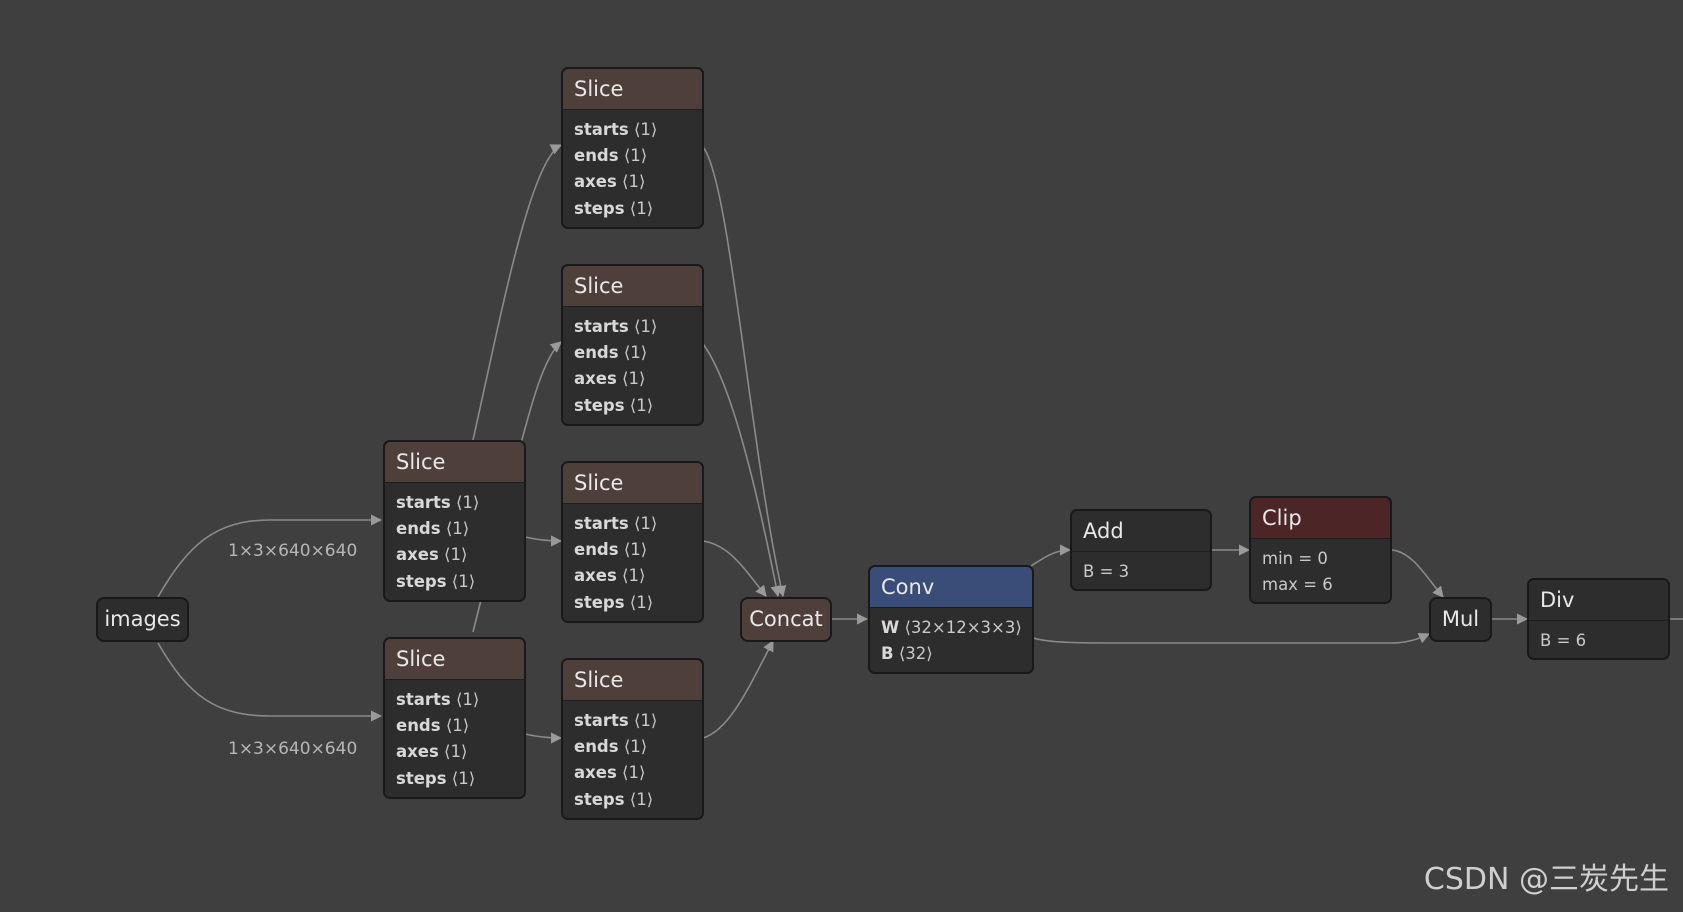 This screenshot has width=1683, height=912. What do you see at coordinates (1141, 531) in the screenshot?
I see `add-title: Add` at bounding box center [1141, 531].